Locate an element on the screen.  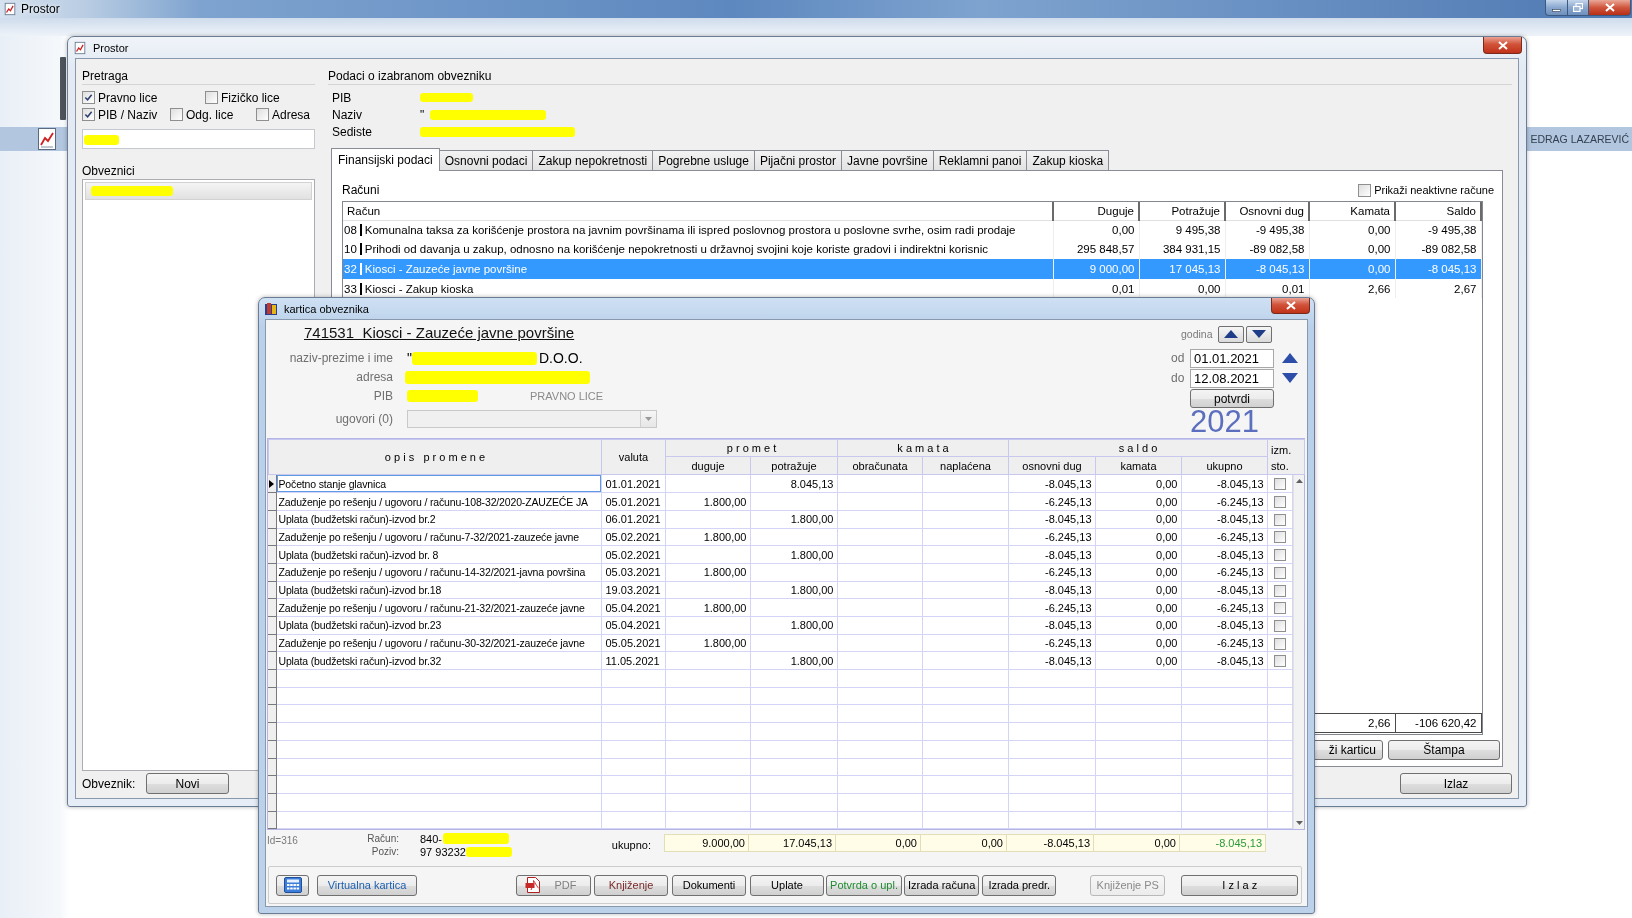
table-cell: 1.800,00 is located at coordinates (707, 501).